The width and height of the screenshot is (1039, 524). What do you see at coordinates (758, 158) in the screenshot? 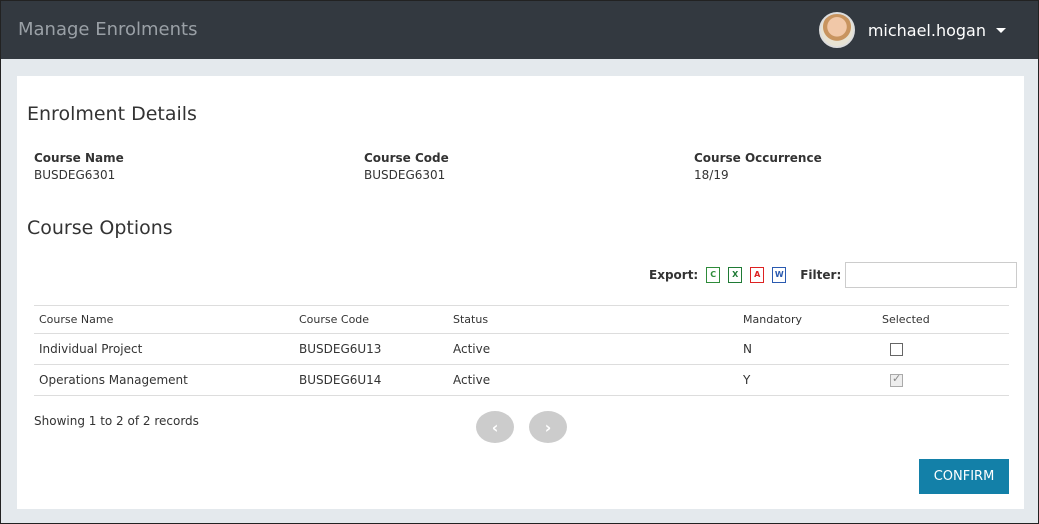
I see `field-label: Course Occurrence` at bounding box center [758, 158].